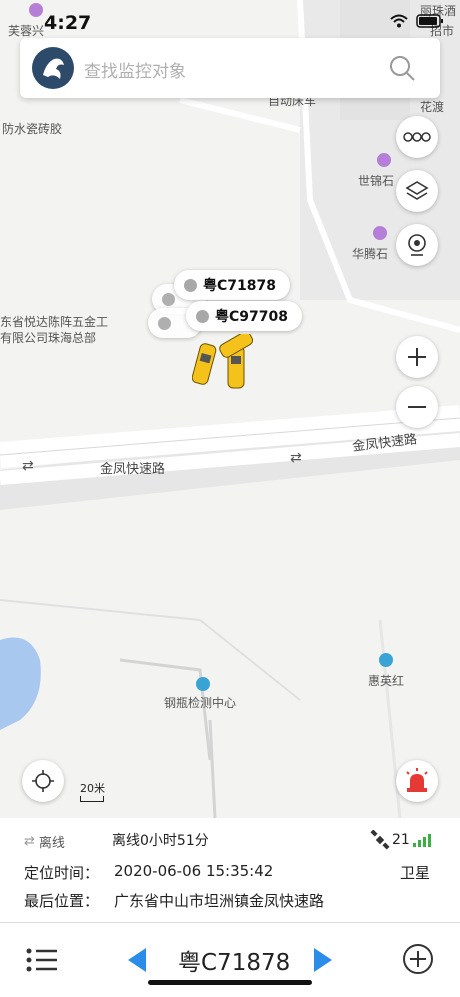  What do you see at coordinates (54, 322) in the screenshot?
I see `poi-label: 东省悦达陈阵五金工` at bounding box center [54, 322].